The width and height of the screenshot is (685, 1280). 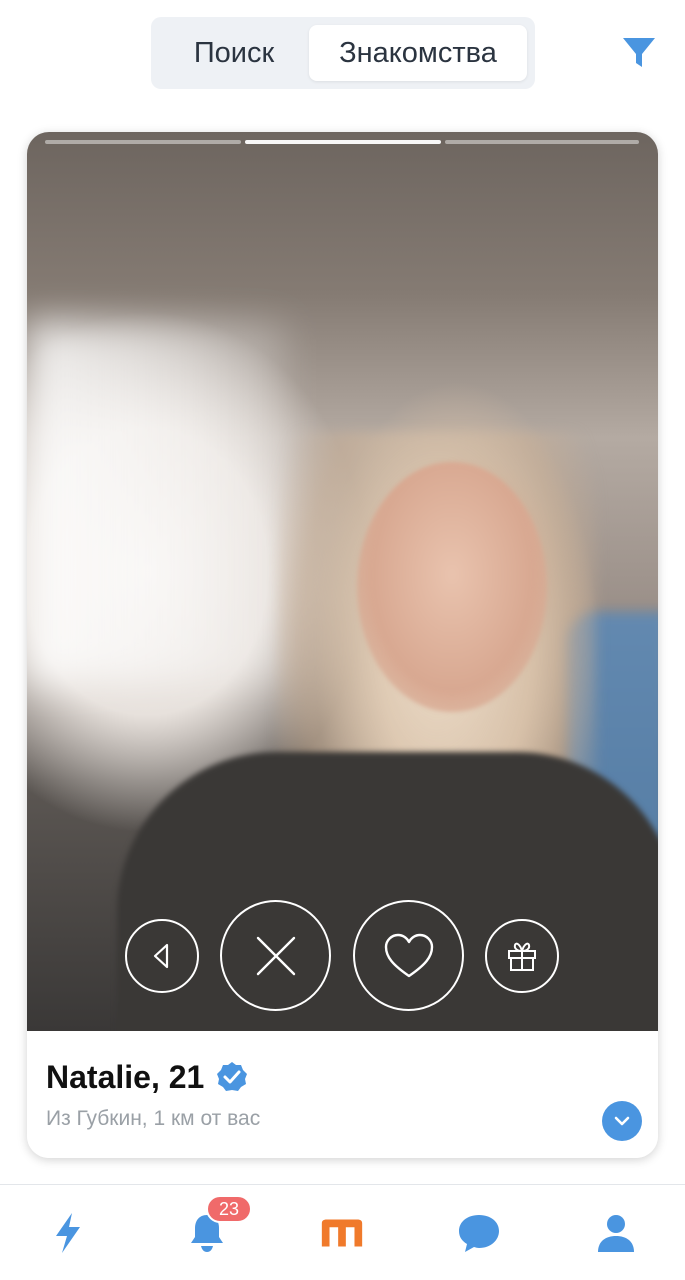 I want to click on filter-icon, so click(x=639, y=53).